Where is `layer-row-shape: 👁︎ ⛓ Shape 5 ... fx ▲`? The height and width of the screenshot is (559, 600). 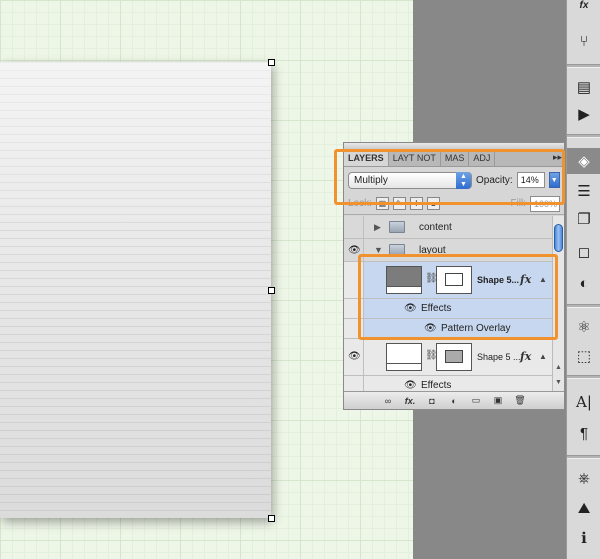 layer-row-shape: 👁︎ ⛓ Shape 5 ... fx ▲ is located at coordinates (449, 357).